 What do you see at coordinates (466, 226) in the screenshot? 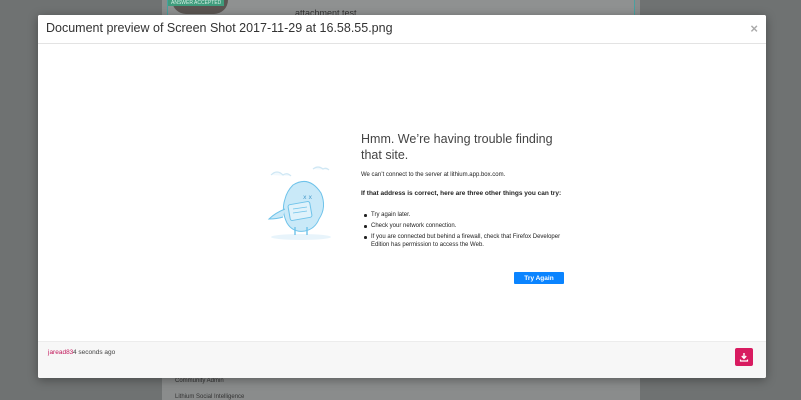
I see `suggestion-item: Check your network connection.` at bounding box center [466, 226].